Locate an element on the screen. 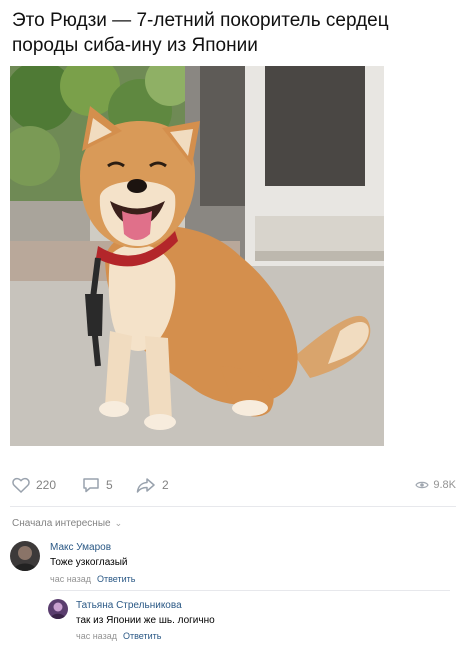 The height and width of the screenshot is (650, 473). comment-text: так из Японии же шь. логично is located at coordinates (145, 620).